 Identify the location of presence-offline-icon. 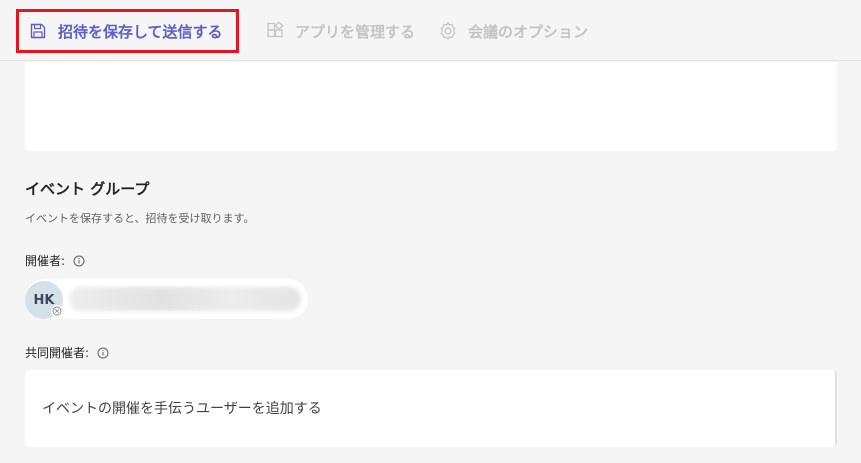
(57, 311).